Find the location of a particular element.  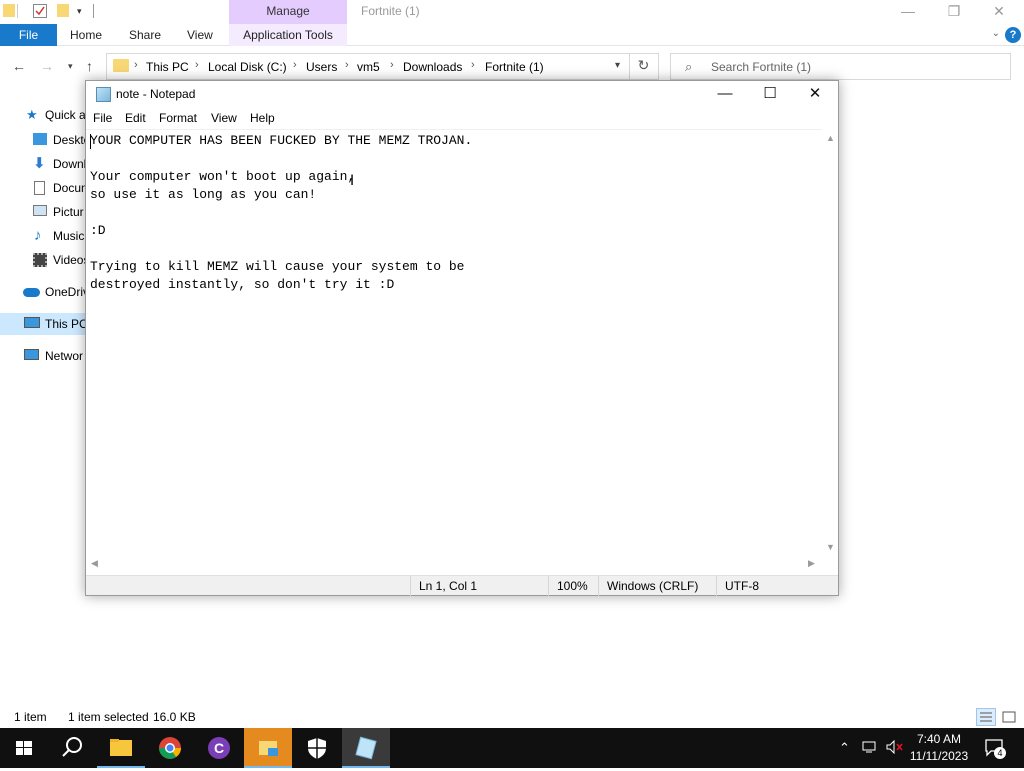

shield-icon is located at coordinates (317, 748).